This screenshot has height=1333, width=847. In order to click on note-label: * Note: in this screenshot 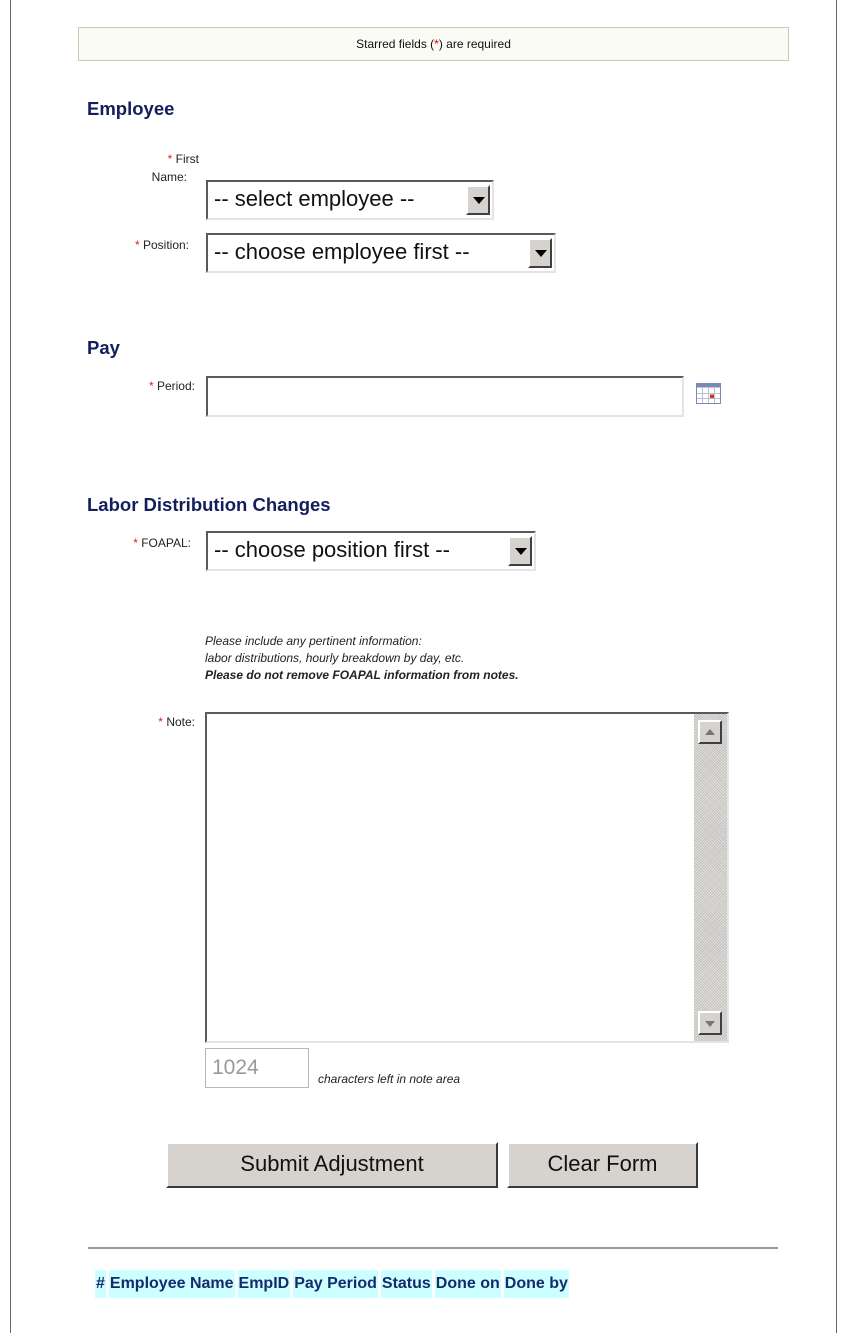, I will do `click(137, 722)`.